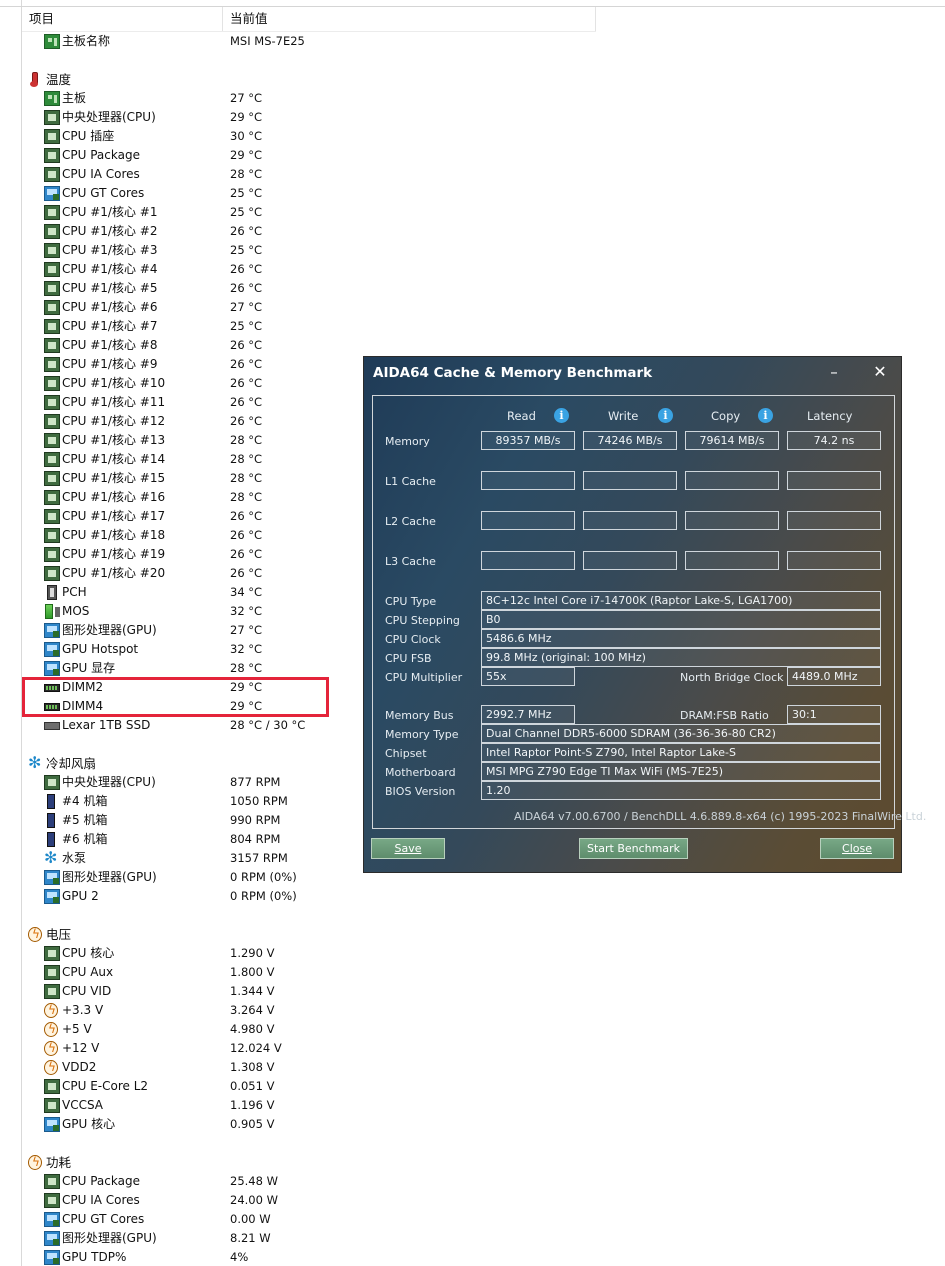 The width and height of the screenshot is (945, 1266). What do you see at coordinates (103, 193) in the screenshot?
I see `sensor-label: CPU GT Cores` at bounding box center [103, 193].